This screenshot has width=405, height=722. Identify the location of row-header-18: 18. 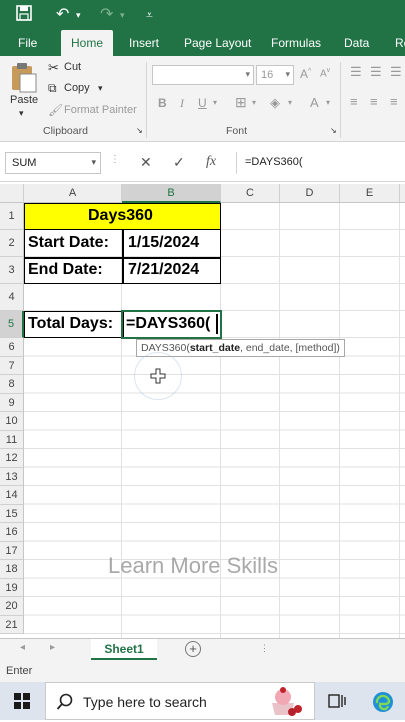
(12, 569).